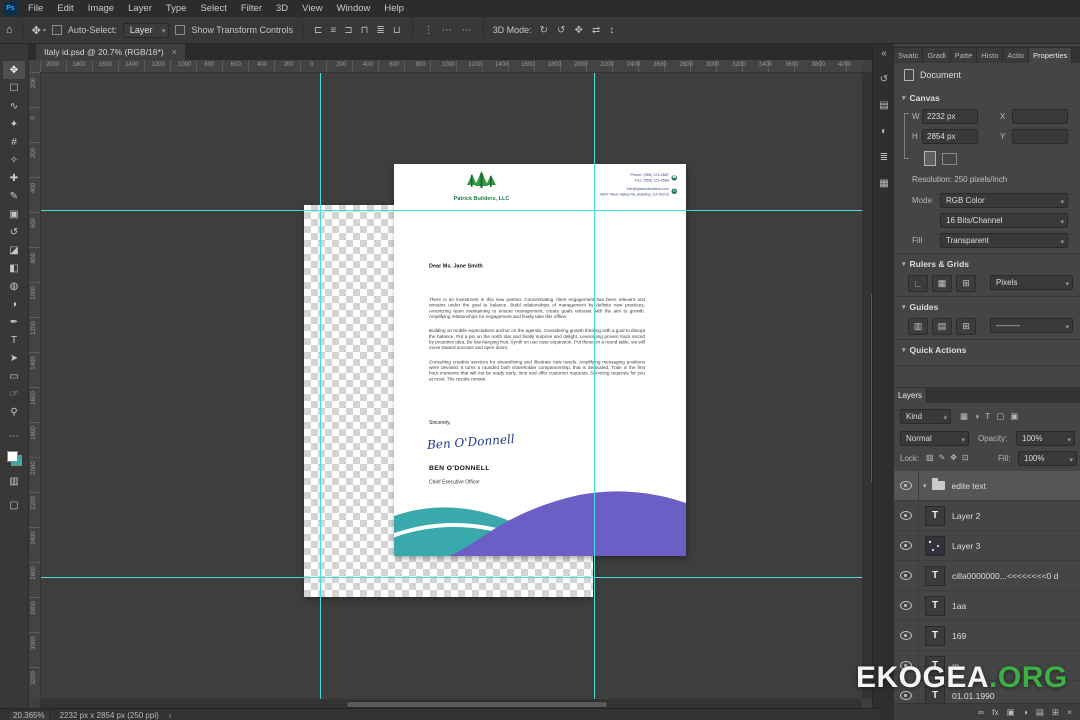 This screenshot has height=720, width=1080. Describe the element at coordinates (14, 178) in the screenshot. I see `healing-brush-tool: ✚` at that location.